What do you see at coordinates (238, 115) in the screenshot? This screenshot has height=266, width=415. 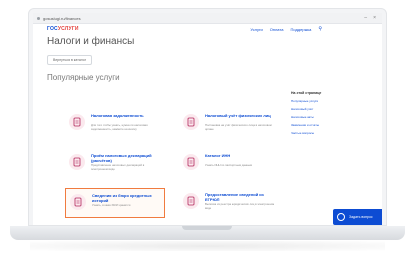 I see `card-title: Налоговый учёт физических лиц` at bounding box center [238, 115].